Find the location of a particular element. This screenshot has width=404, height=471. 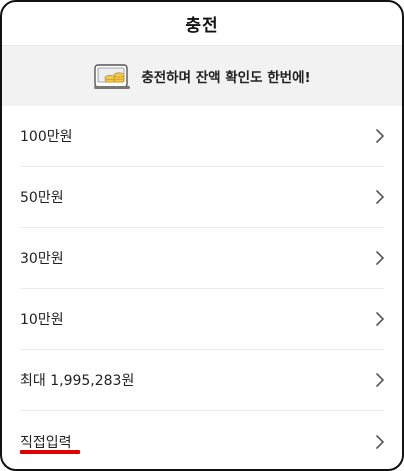

option-direct-input: 직접입력 is located at coordinates (202, 440).